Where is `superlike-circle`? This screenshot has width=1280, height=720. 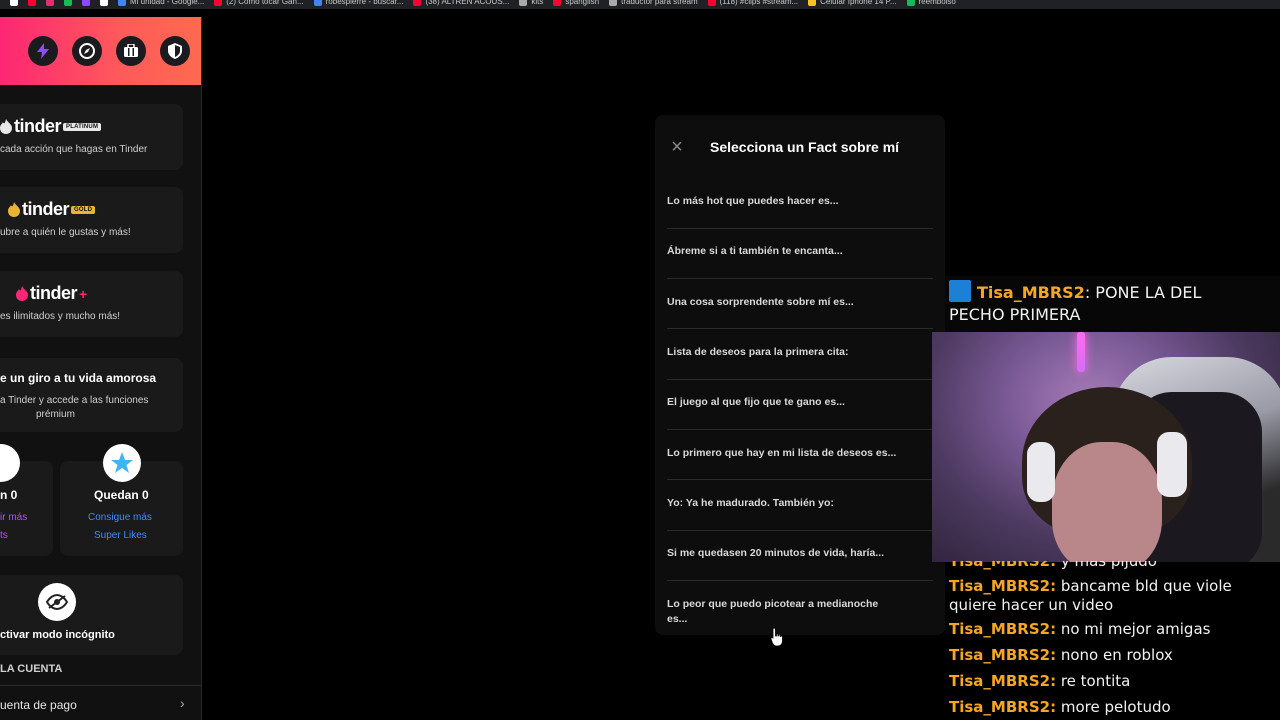
superlike-circle is located at coordinates (122, 463).